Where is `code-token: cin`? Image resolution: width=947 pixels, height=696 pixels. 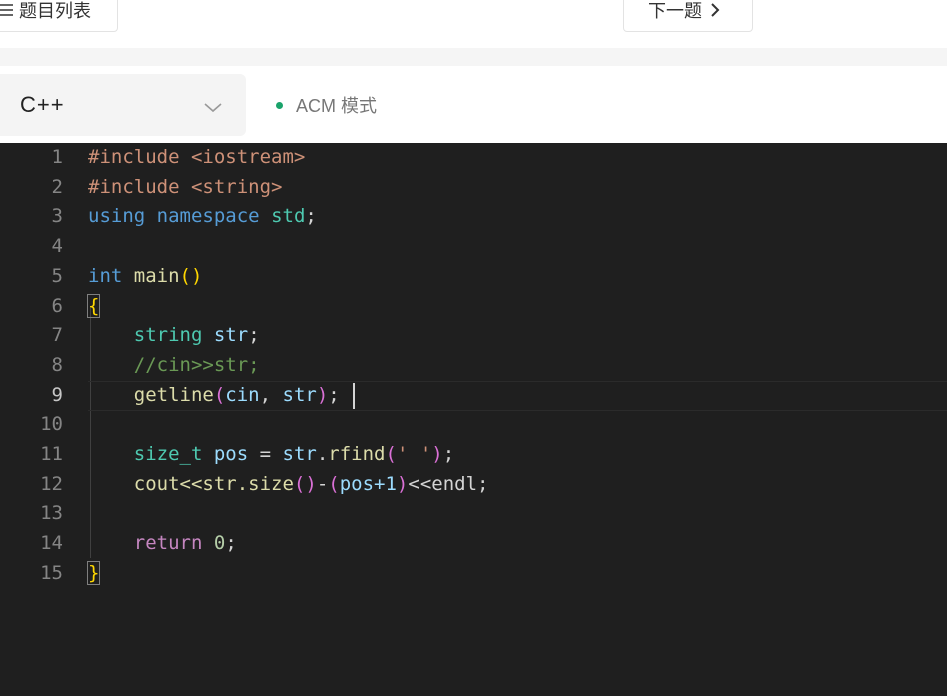 code-token: cin is located at coordinates (242, 394).